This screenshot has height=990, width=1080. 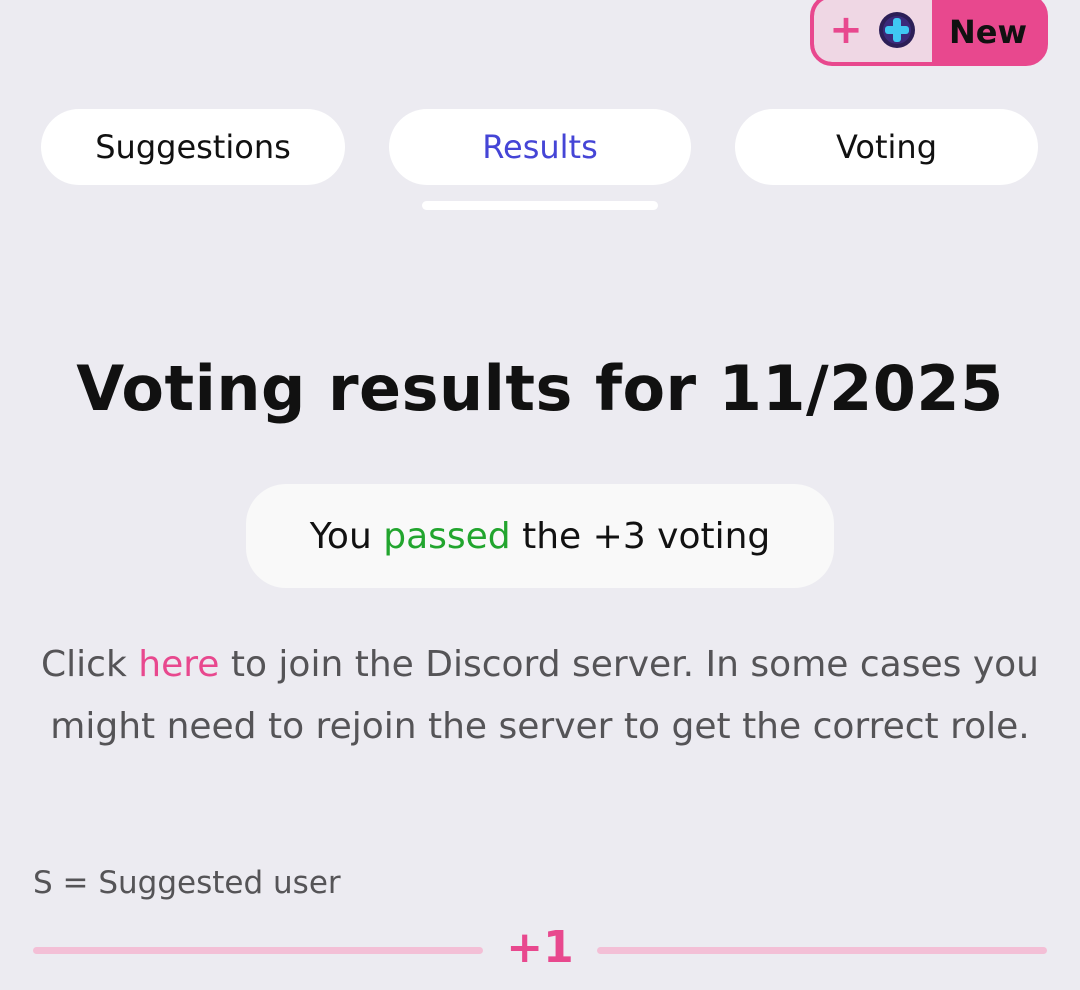 I want to click on section-divider-left, so click(x=258, y=950).